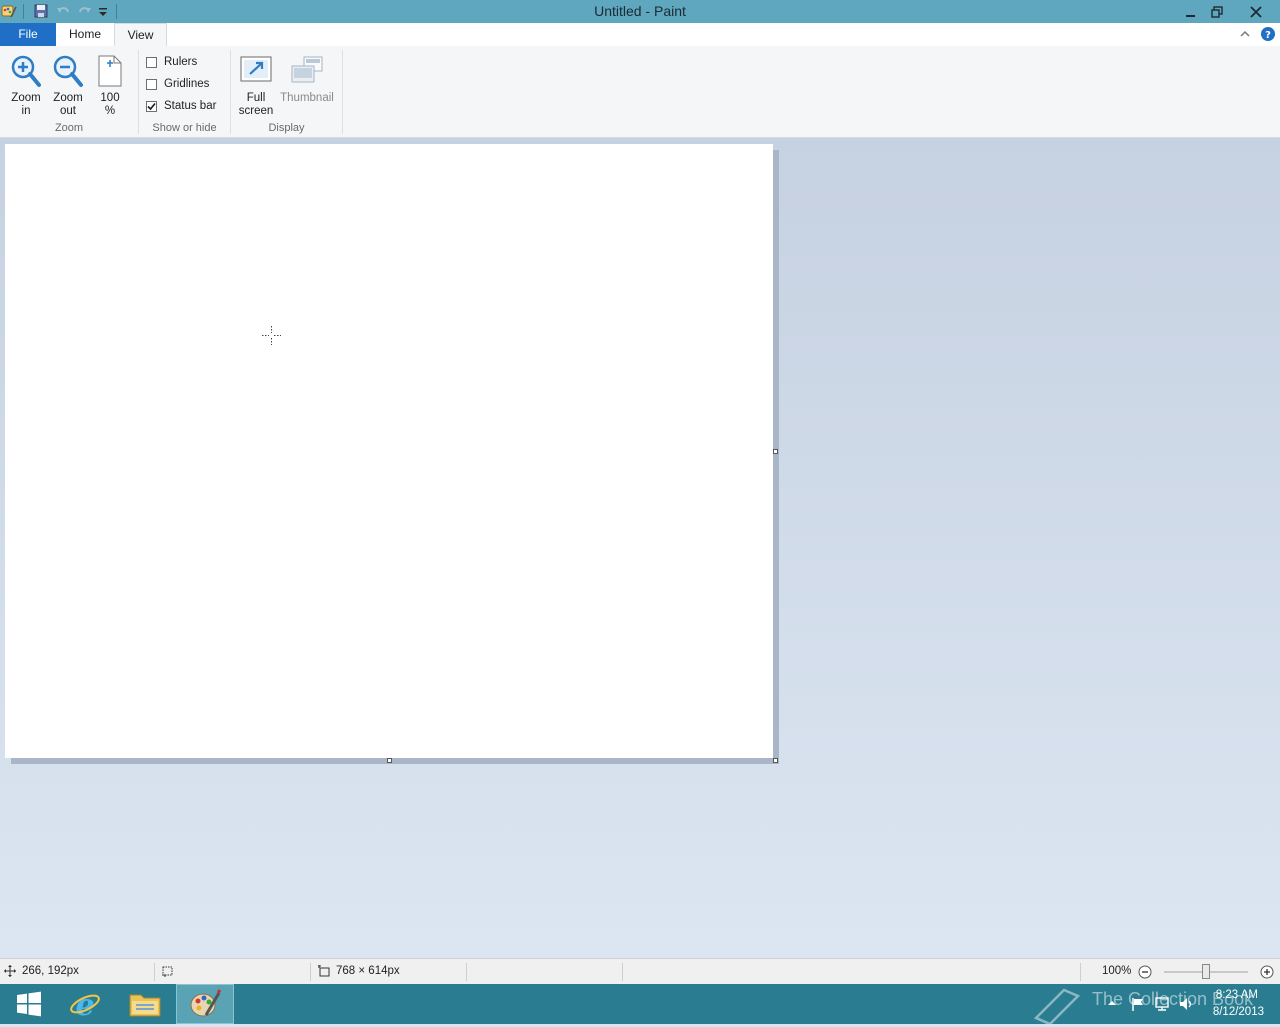 This screenshot has height=1027, width=1280. What do you see at coordinates (286, 128) in the screenshot?
I see `display-group-label: Display` at bounding box center [286, 128].